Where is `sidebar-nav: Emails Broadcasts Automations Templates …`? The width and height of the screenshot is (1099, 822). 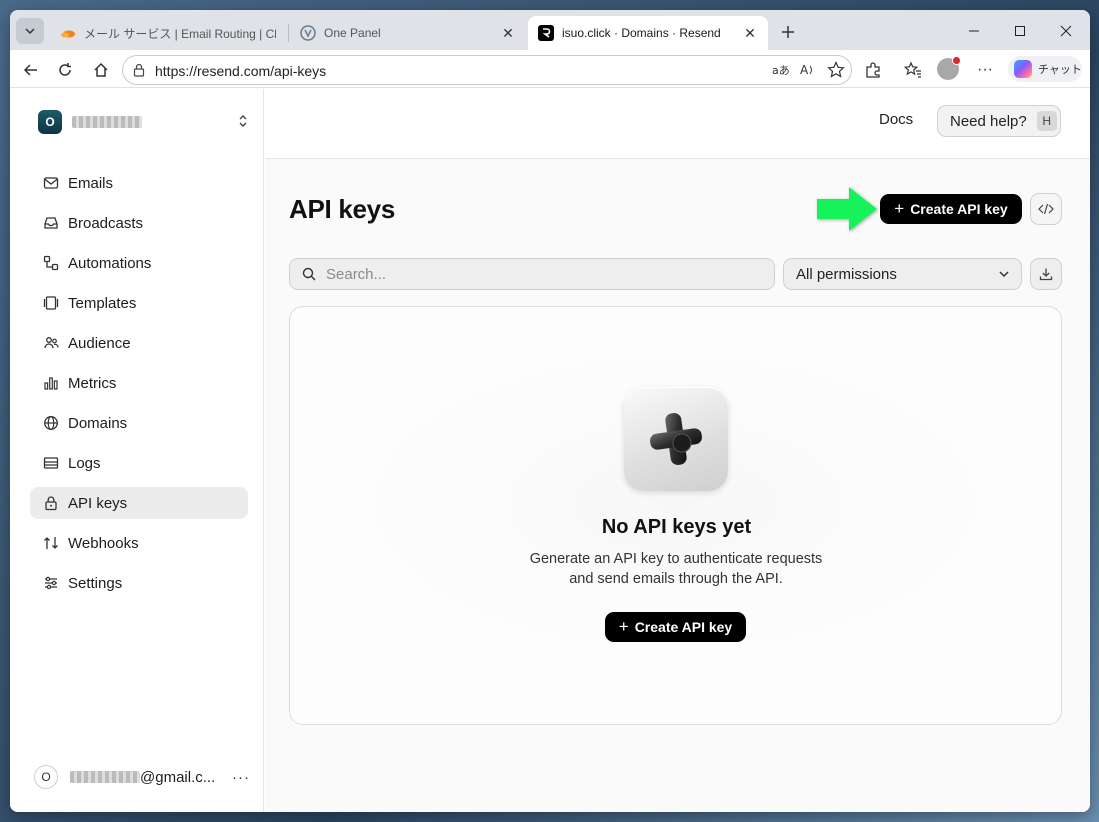 sidebar-nav: Emails Broadcasts Automations Templates … is located at coordinates (139, 387).